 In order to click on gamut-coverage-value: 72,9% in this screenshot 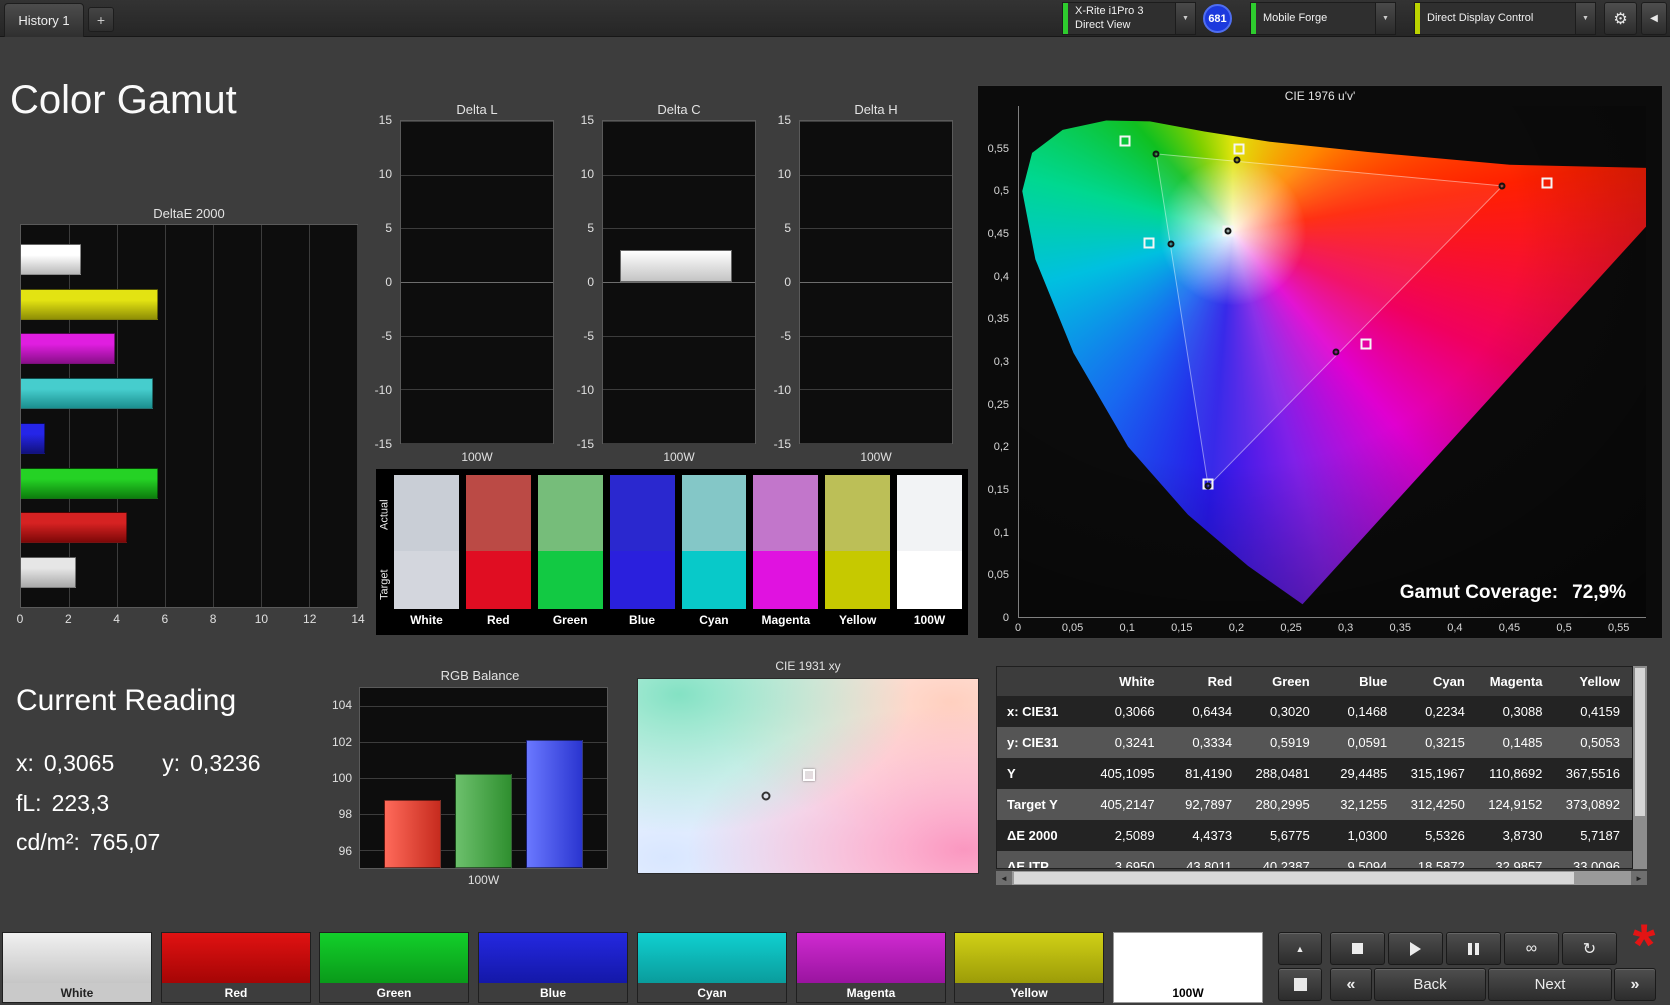, I will do `click(1599, 592)`.